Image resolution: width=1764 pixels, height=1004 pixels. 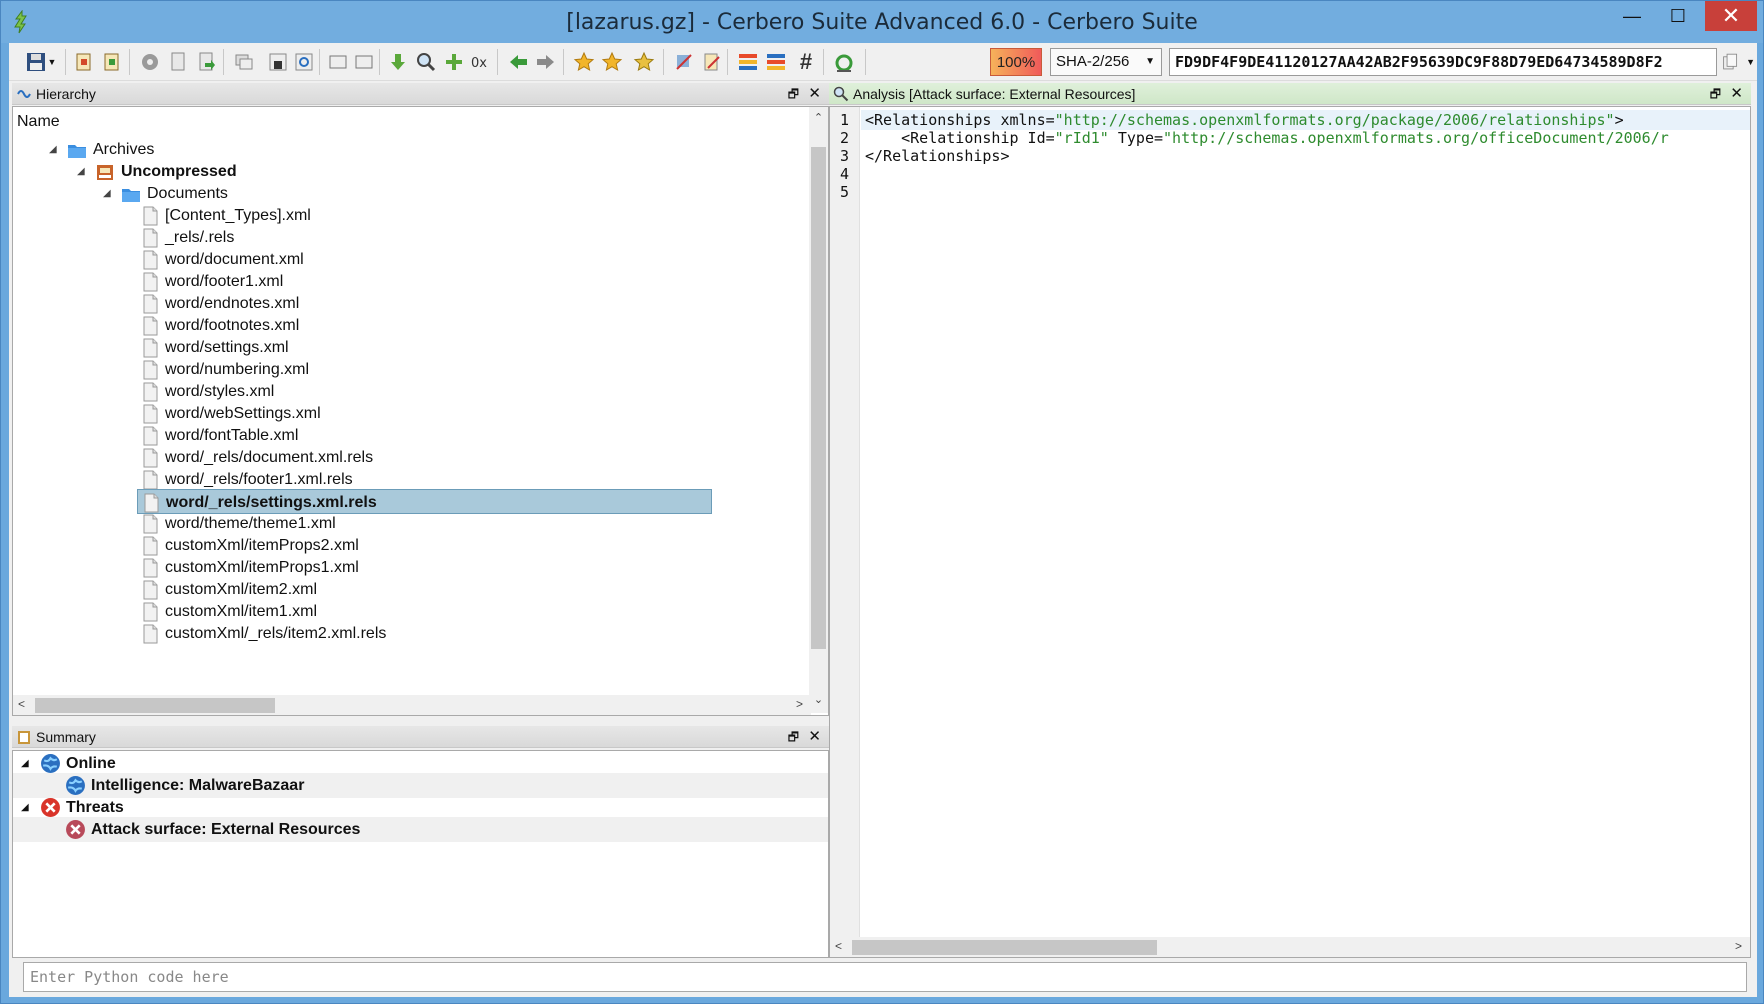 What do you see at coordinates (885, 977) in the screenshot?
I see `python-console-input` at bounding box center [885, 977].